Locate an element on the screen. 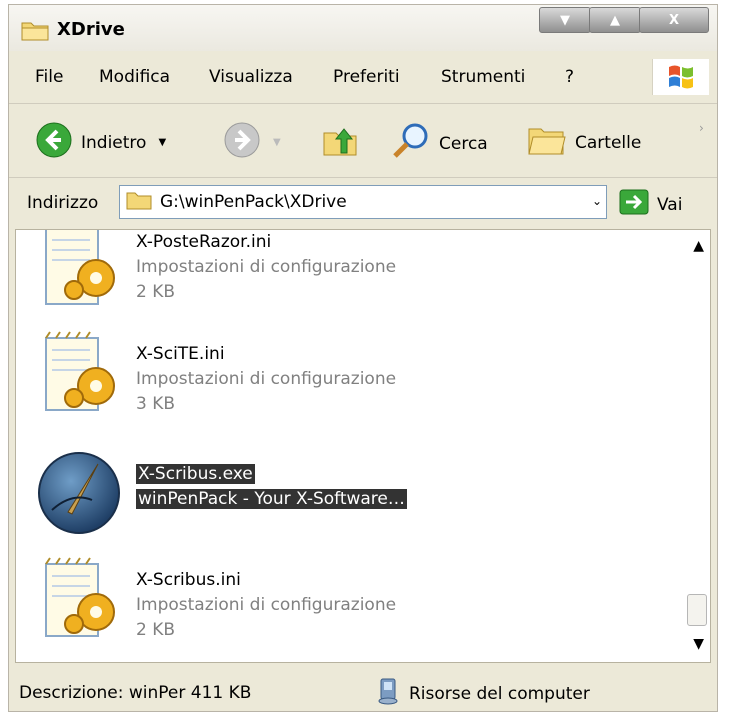 The image size is (729, 718). status-location: Risorse del computer is located at coordinates (482, 693).